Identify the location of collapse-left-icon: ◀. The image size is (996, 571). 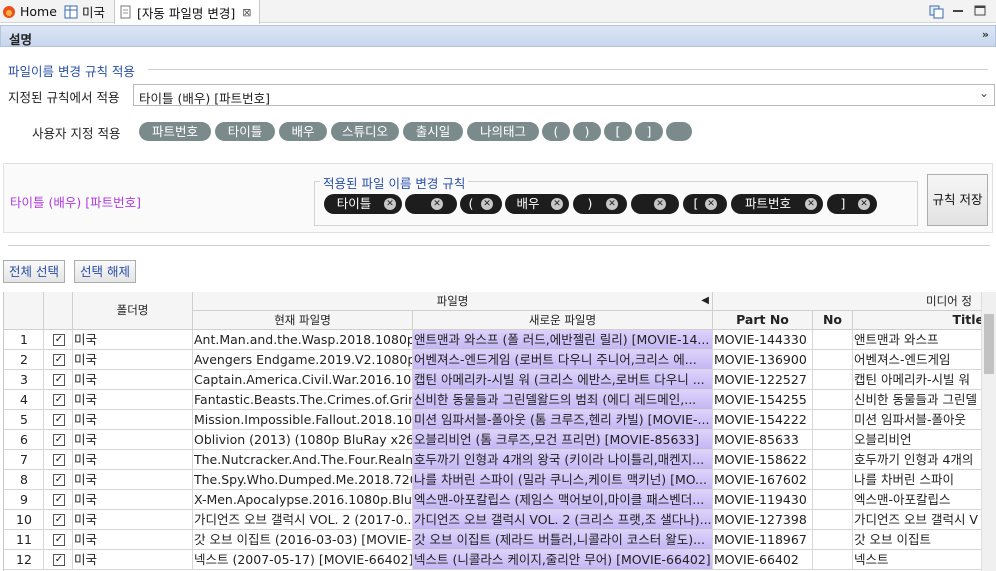
(705, 301).